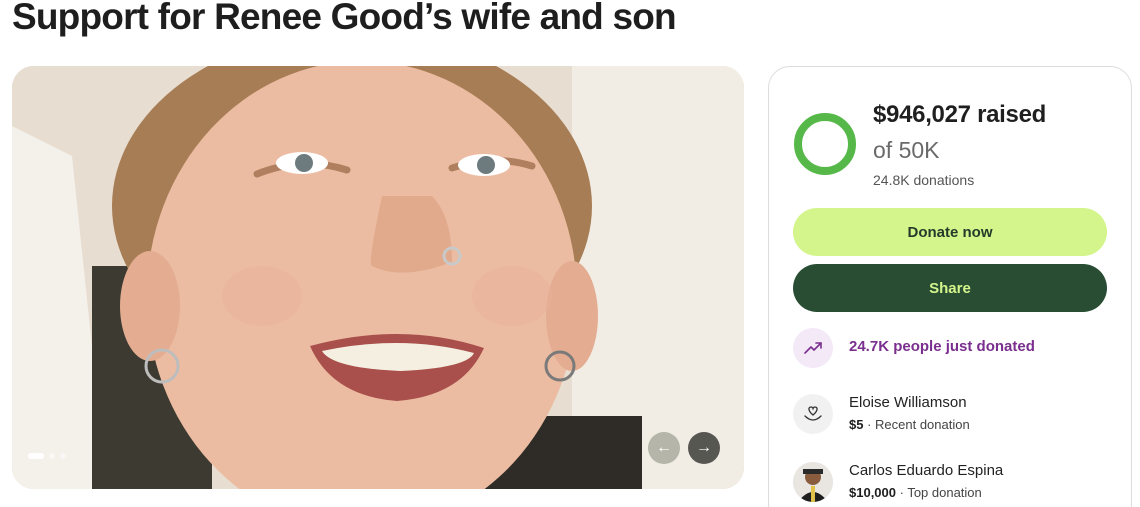  I want to click on carousel-dot-active, so click(36, 456).